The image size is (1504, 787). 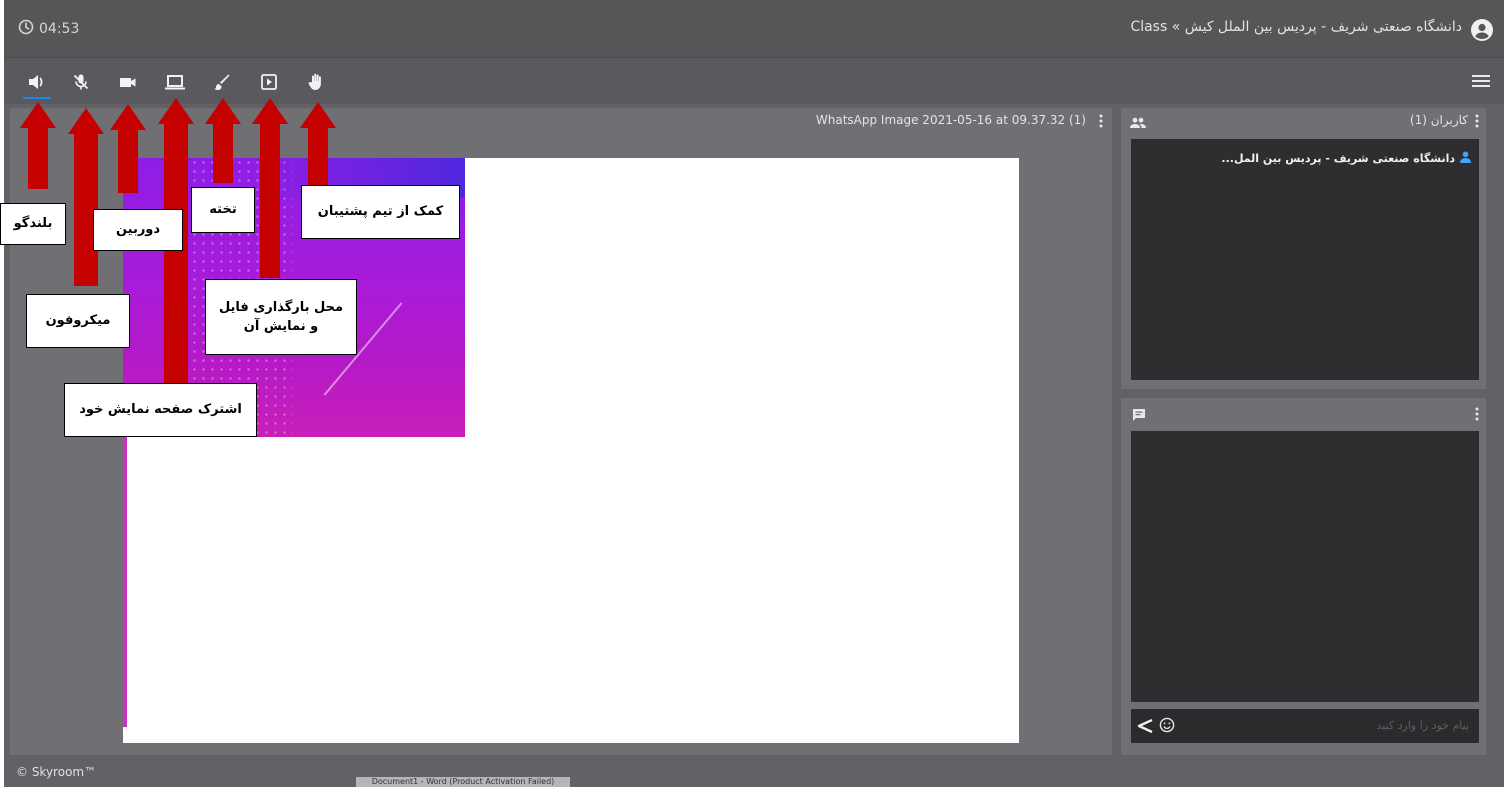 I want to click on whiteboard-annotation: تخته, so click(x=223, y=210).